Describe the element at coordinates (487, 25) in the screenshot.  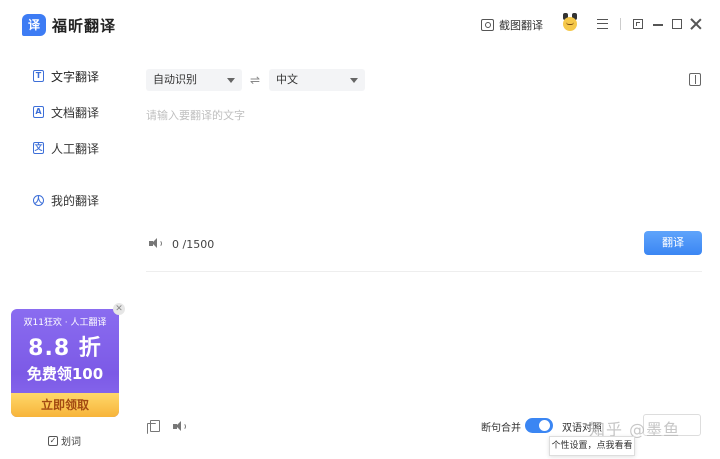
I see `camera-icon` at that location.